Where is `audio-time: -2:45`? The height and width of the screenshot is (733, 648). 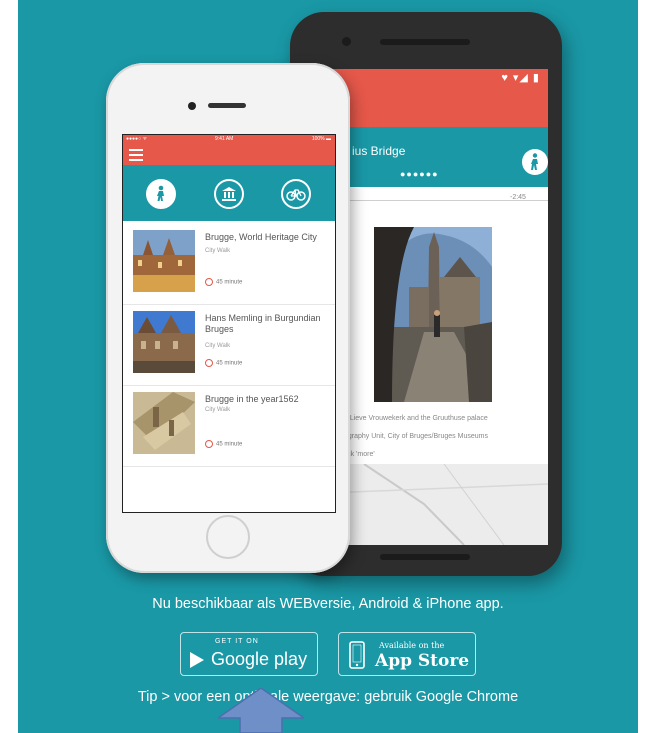
audio-time: -2:45 is located at coordinates (518, 197).